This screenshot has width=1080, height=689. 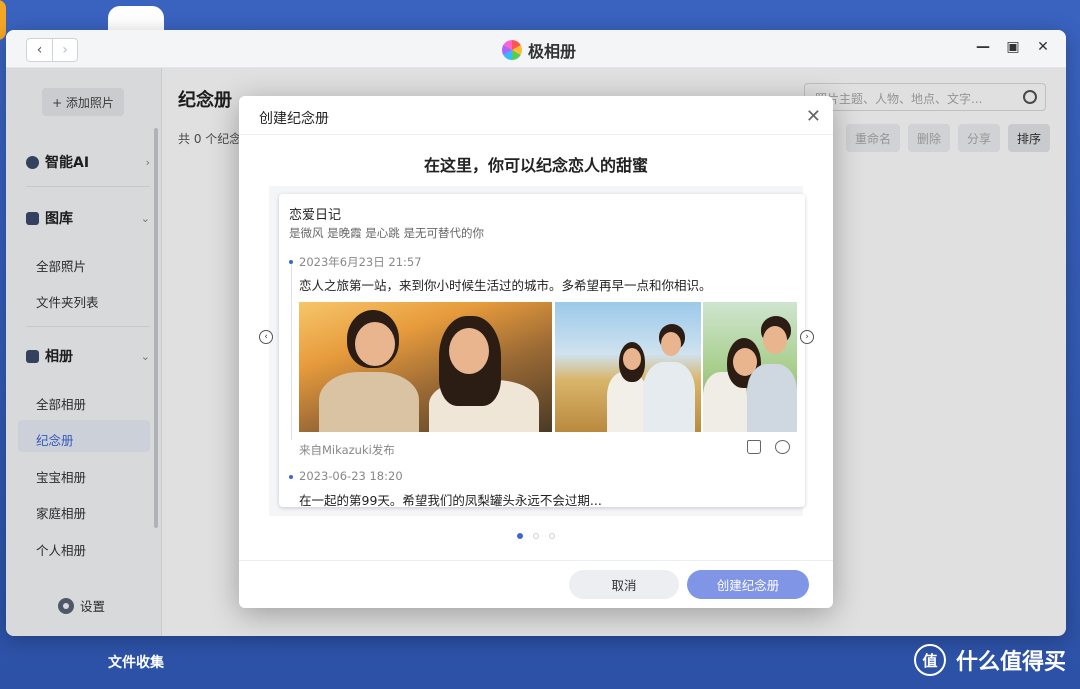 I want to click on app-logo-icon, so click(x=512, y=50).